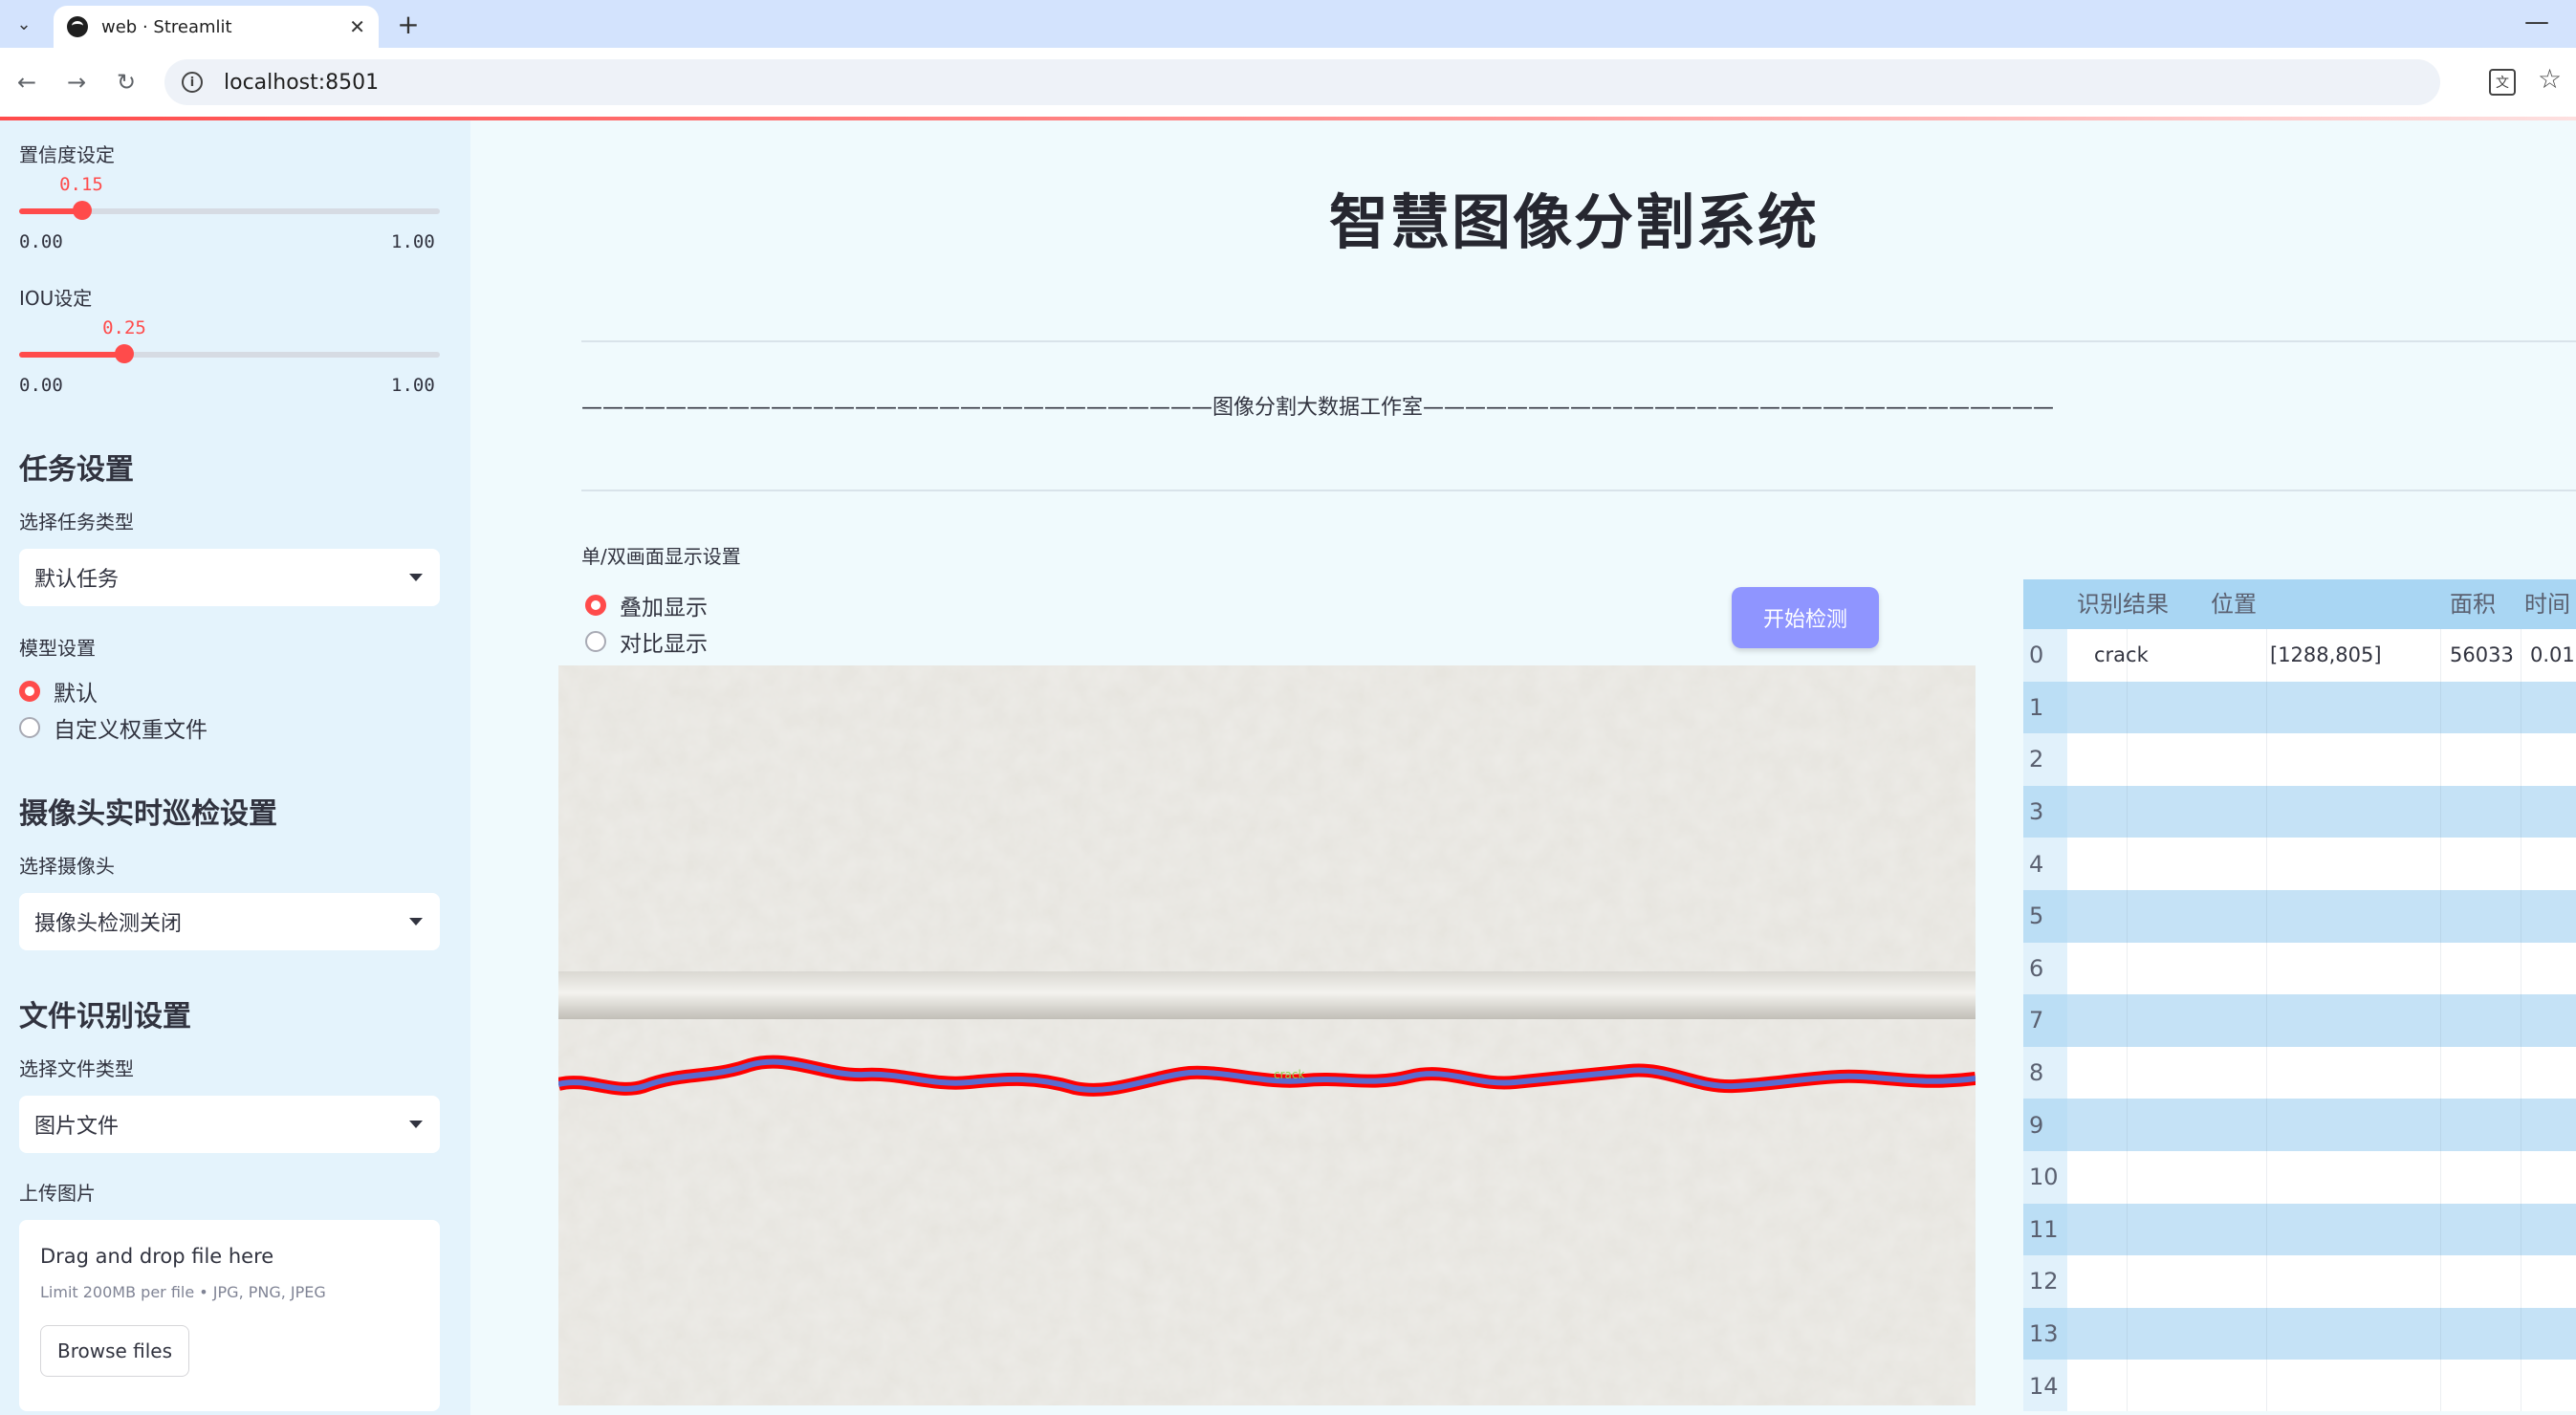 The height and width of the screenshot is (1415, 2576). I want to click on iou-slider-thumb, so click(124, 353).